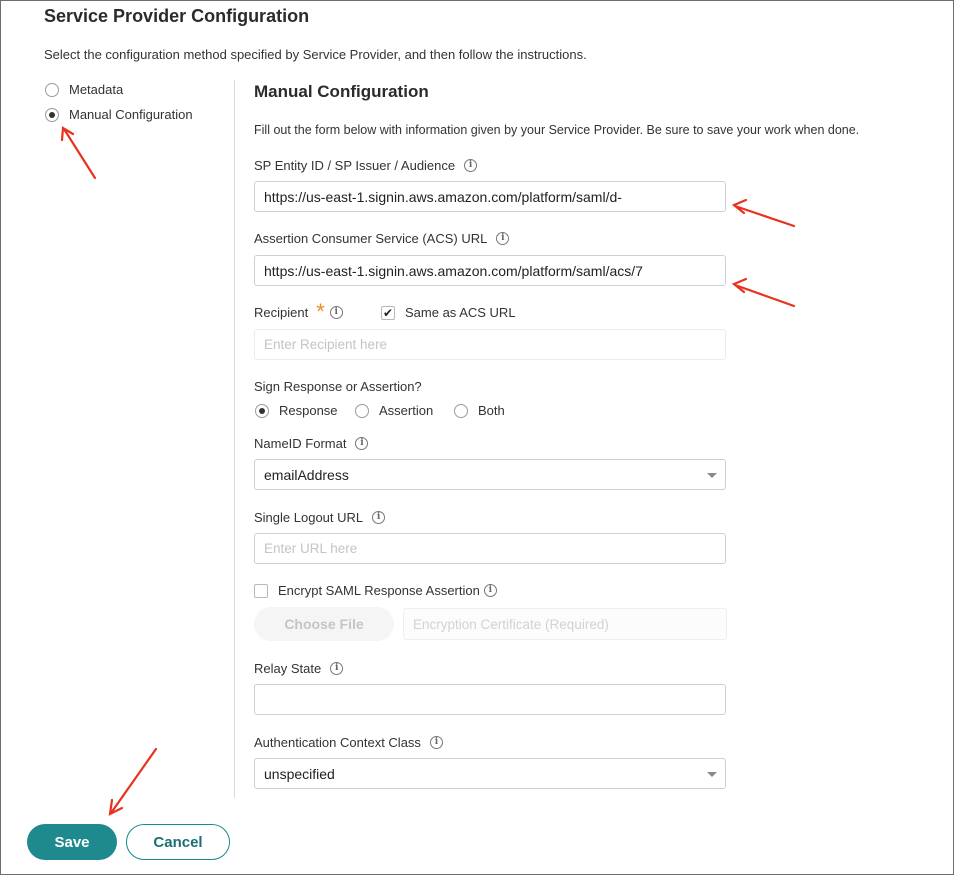  I want to click on radio-metadata-circle, so click(52, 89).